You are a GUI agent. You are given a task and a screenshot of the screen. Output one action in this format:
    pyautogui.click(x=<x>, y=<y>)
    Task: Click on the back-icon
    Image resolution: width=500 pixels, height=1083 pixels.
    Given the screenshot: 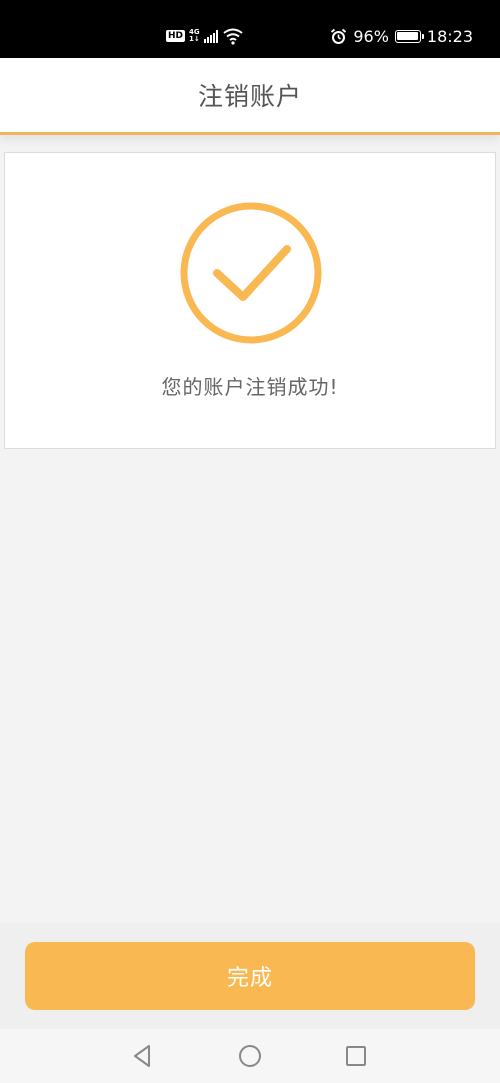 What is the action you would take?
    pyautogui.click(x=143, y=1056)
    